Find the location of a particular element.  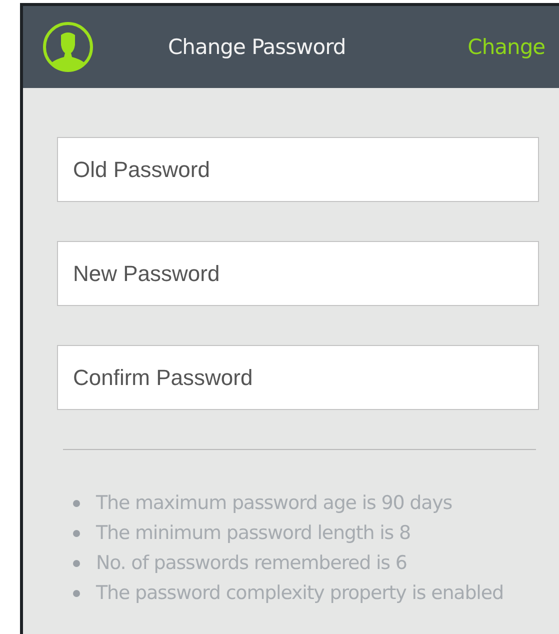

user-avatar-icon is located at coordinates (68, 47).